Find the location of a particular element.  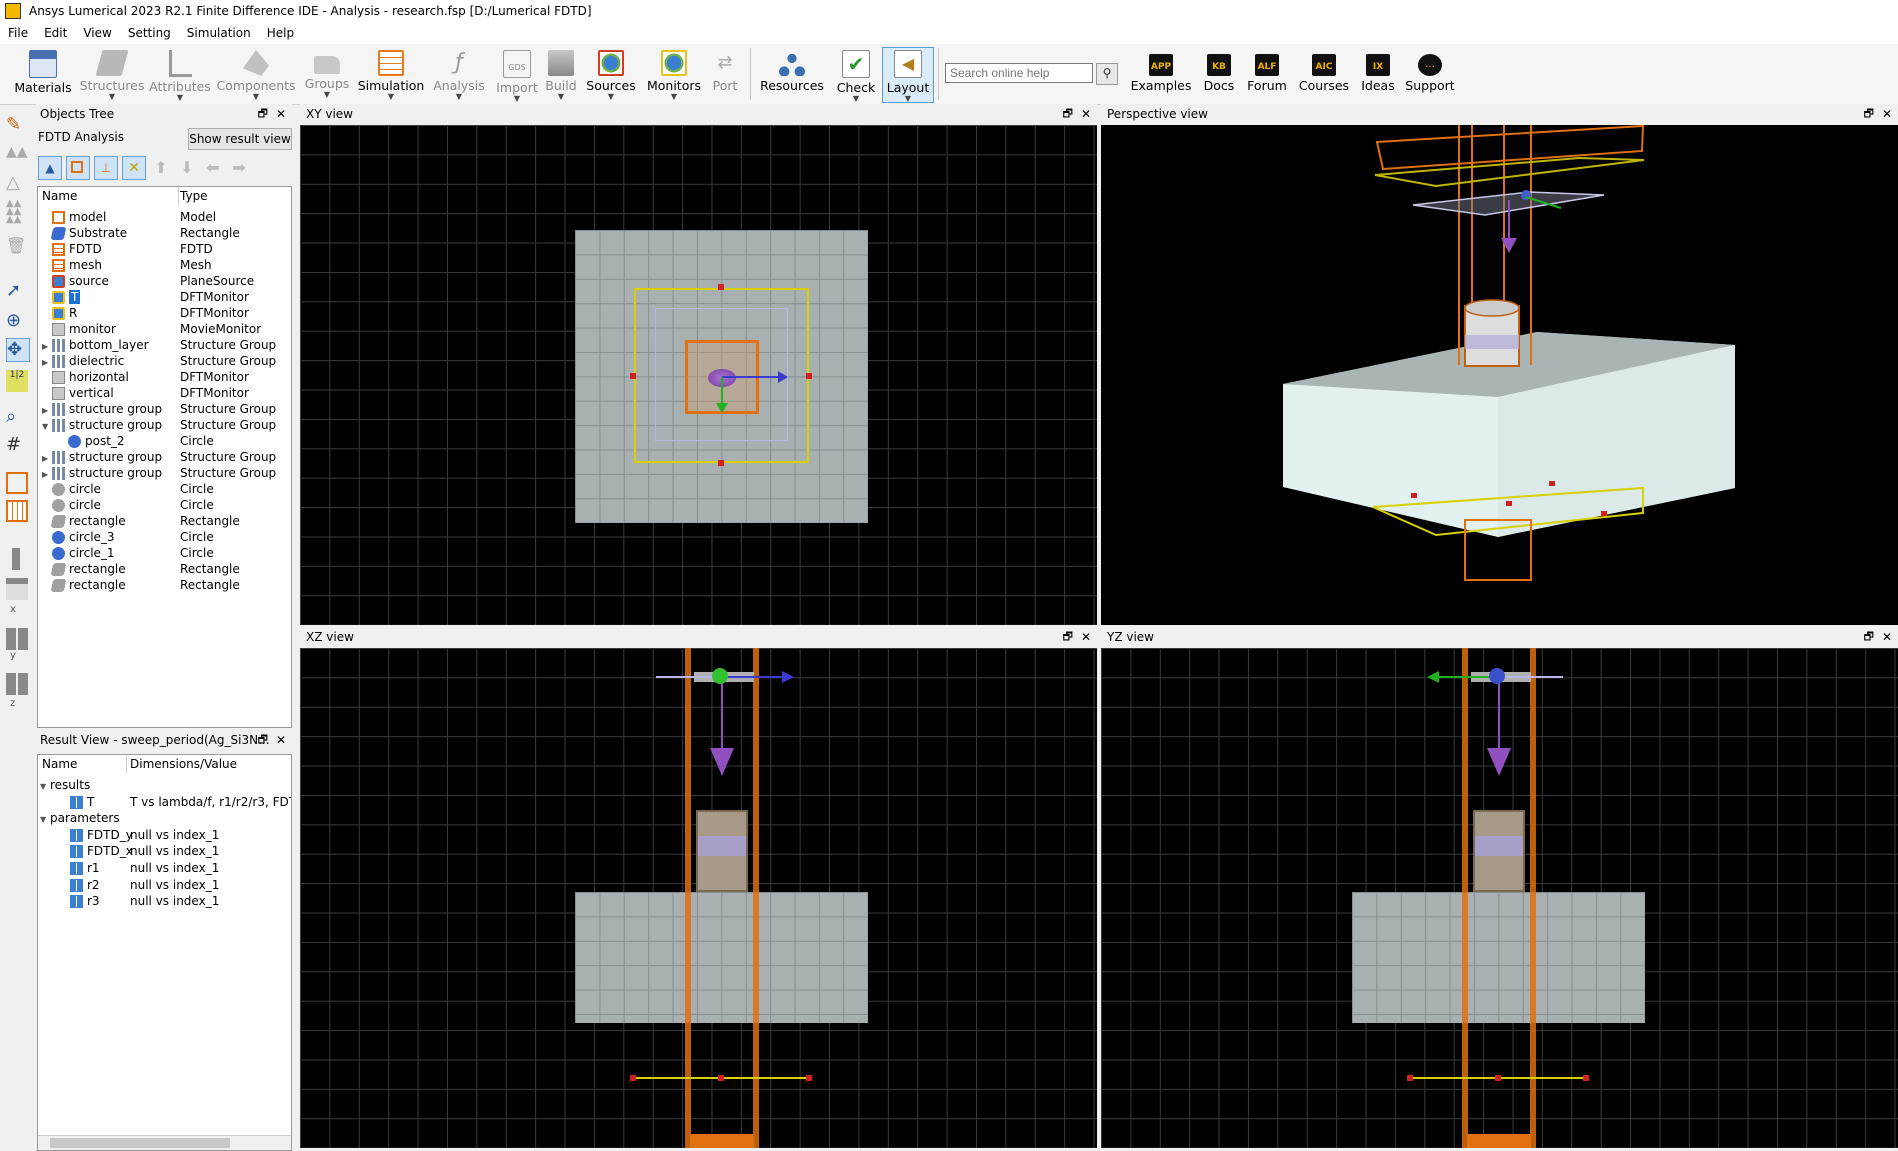

tree-row: circle_3 Circle is located at coordinates (164, 537).